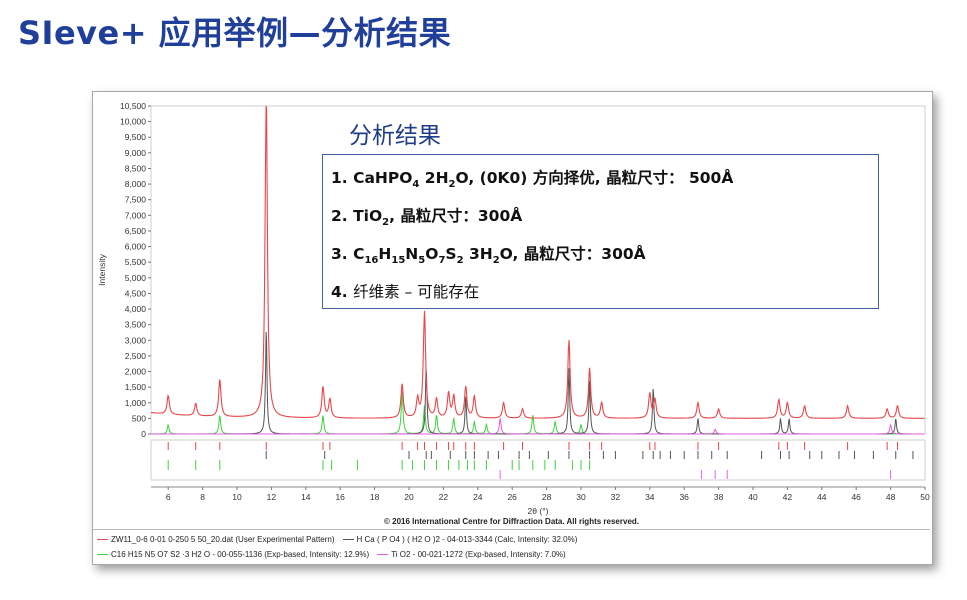 The image size is (967, 600). What do you see at coordinates (237, 497) in the screenshot?
I see `x-tick-label: 10` at bounding box center [237, 497].